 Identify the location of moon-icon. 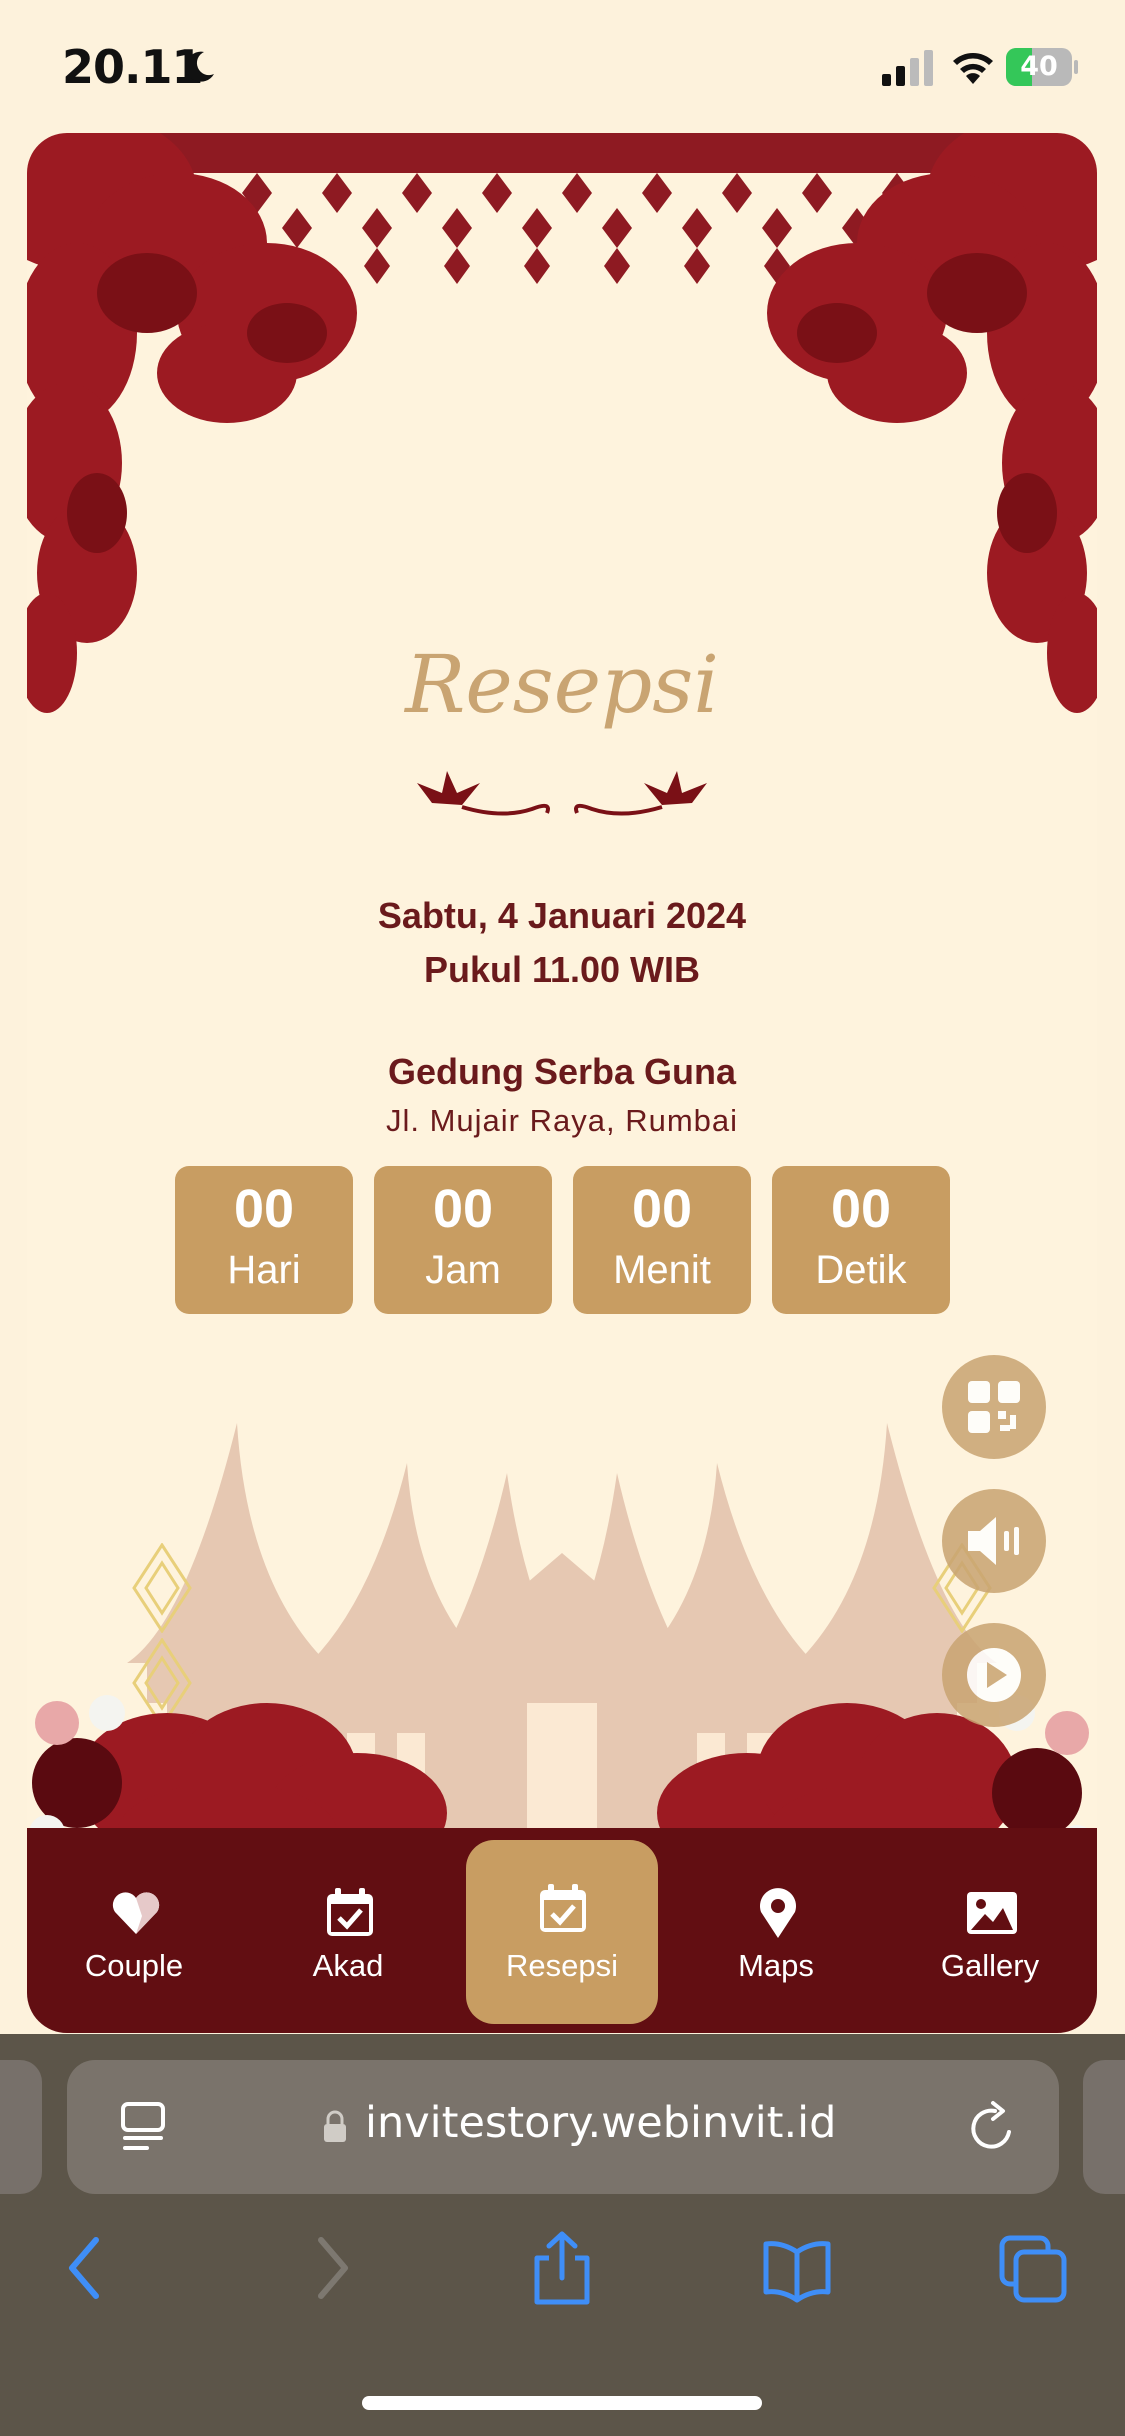
(199, 66).